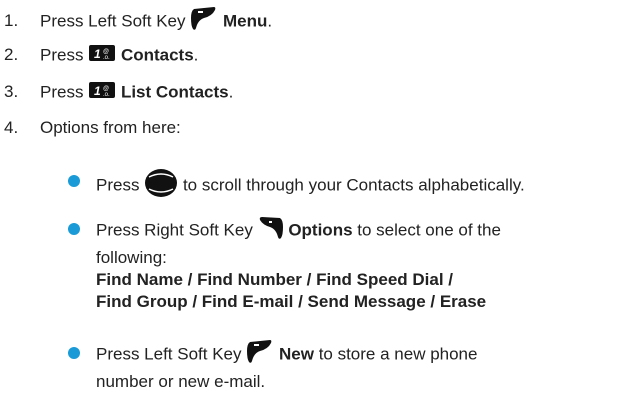  I want to click on menu-label: Menu, so click(245, 21).